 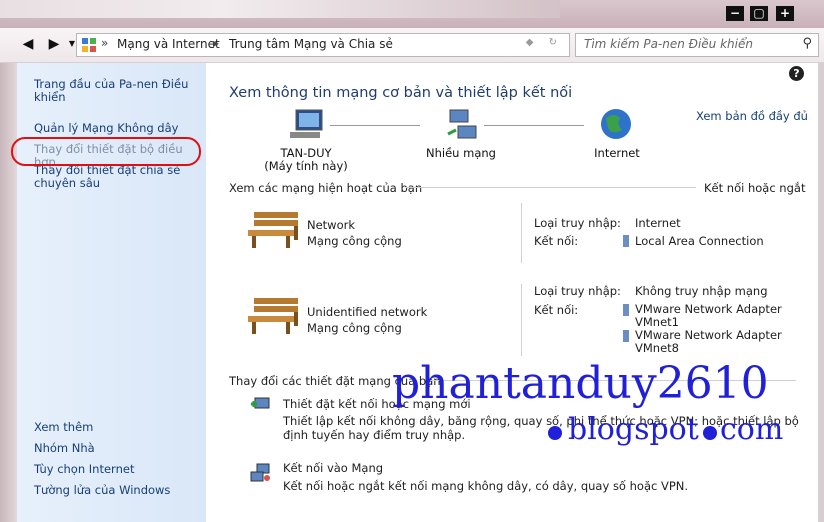 I want to click on node-internet: Internet, so click(x=617, y=153).